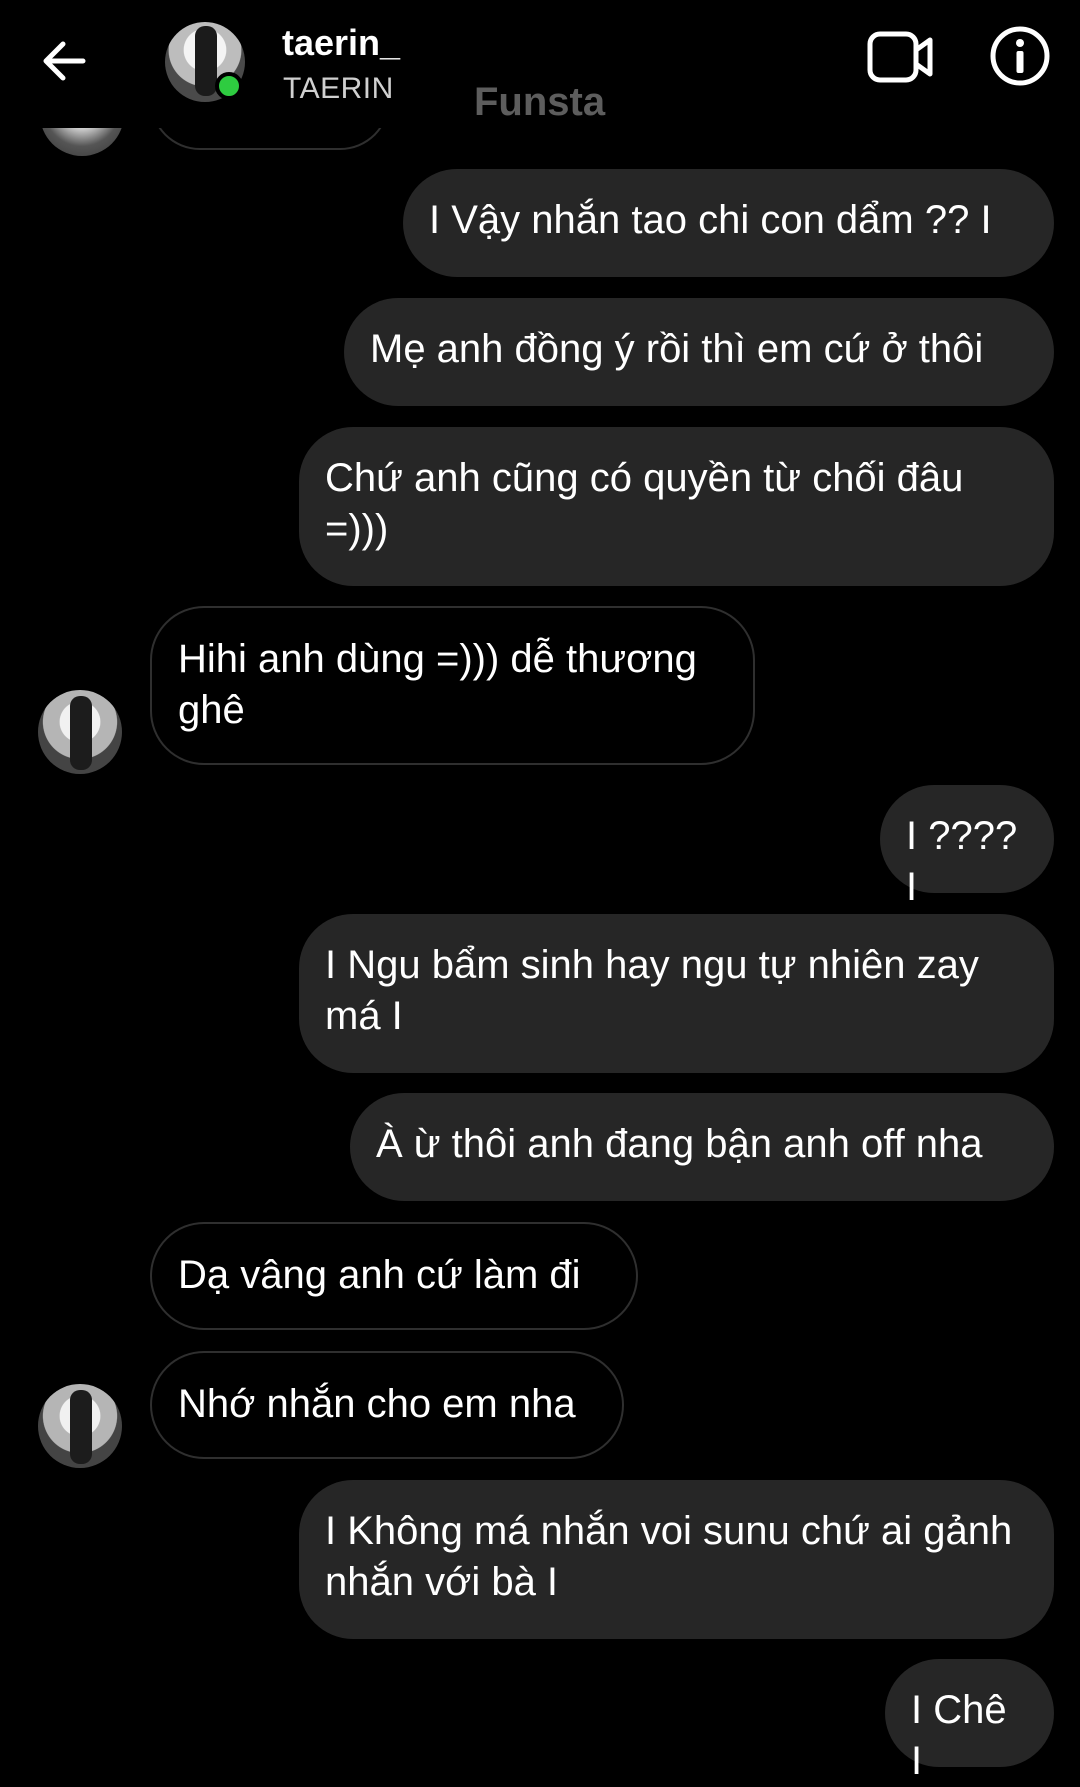 The width and height of the screenshot is (1080, 1787). Describe the element at coordinates (679, 1144) in the screenshot. I see `message-text: À ừ thôi anh đang bận anh off nha` at that location.